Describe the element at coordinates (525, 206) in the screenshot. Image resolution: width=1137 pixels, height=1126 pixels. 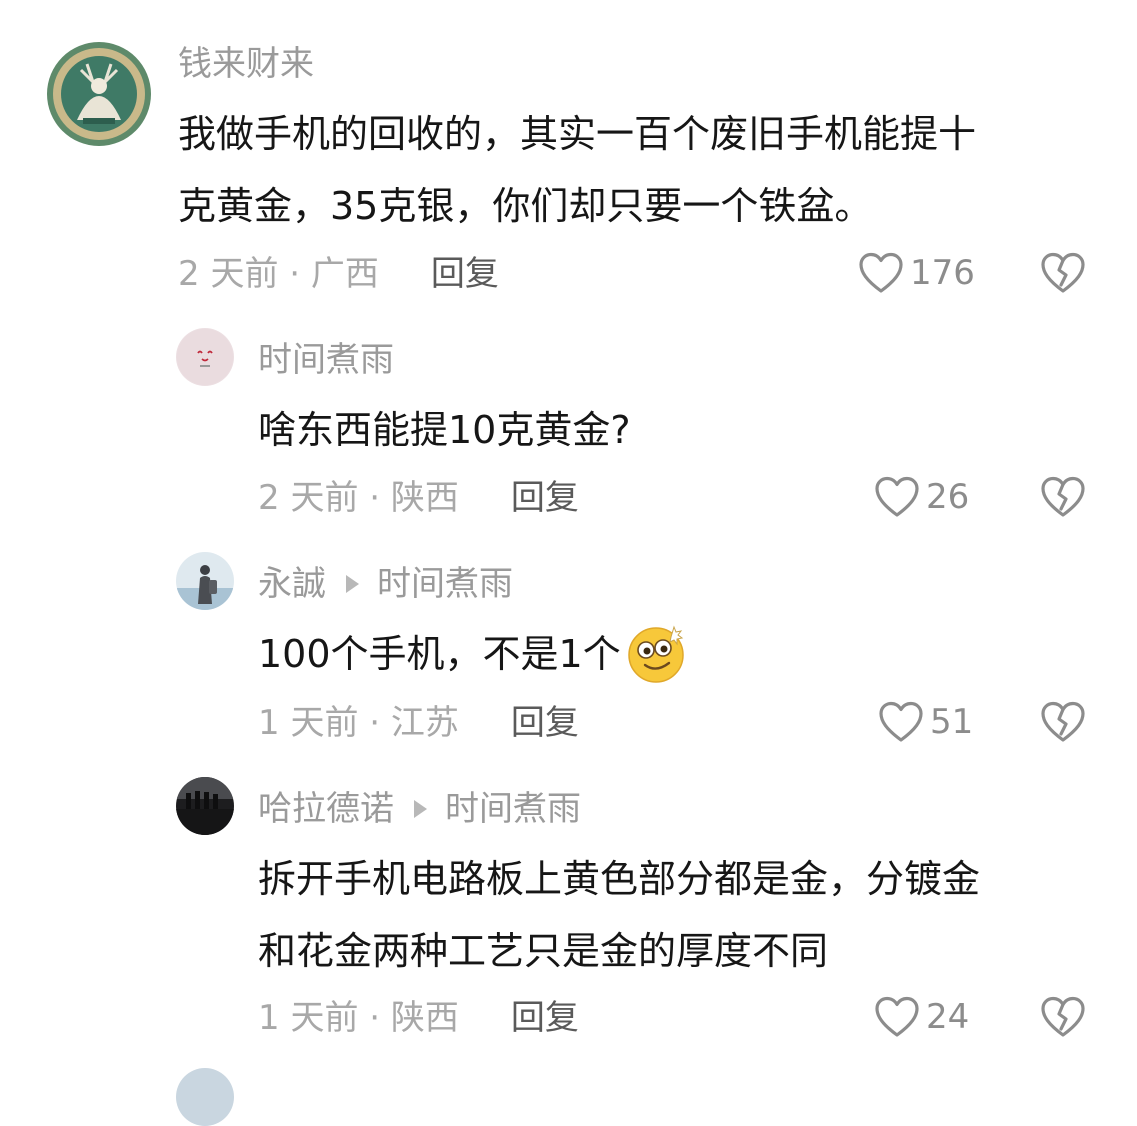
I see `comment-text-line: 克黄金，35克银，你们却只要一个铁盆。` at that location.